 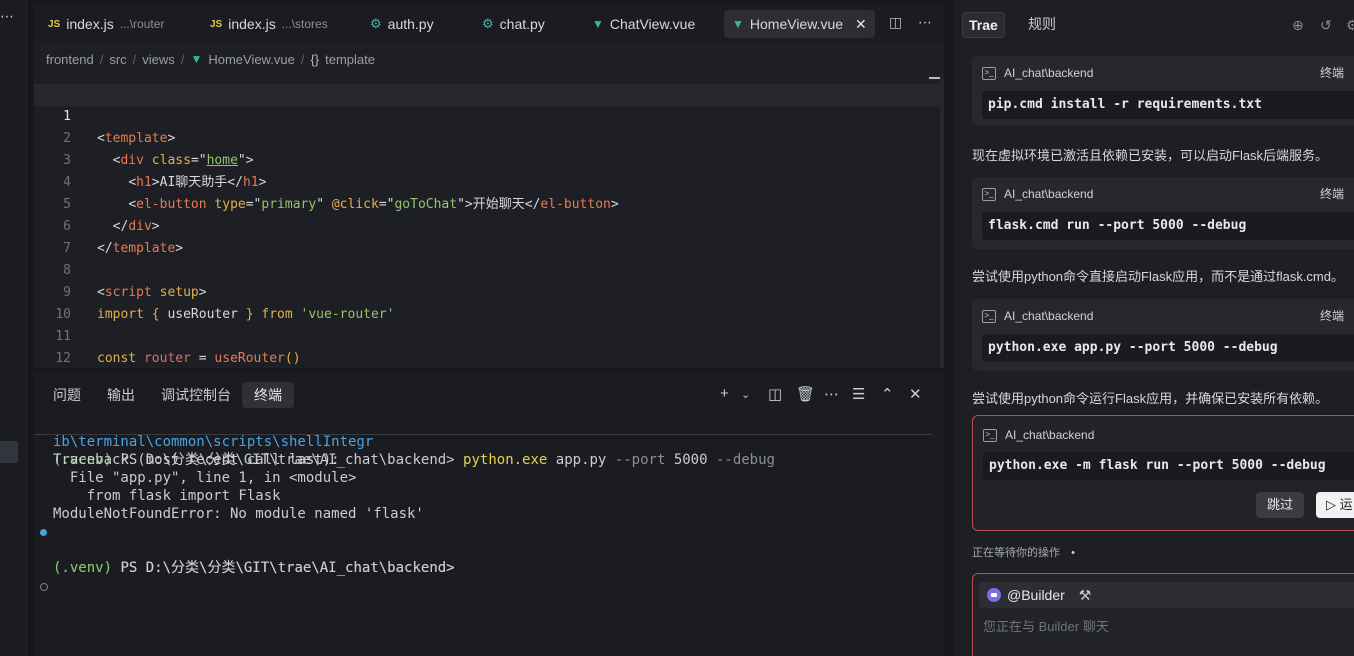 I want to click on chevron-down-icon: ⌄, so click(x=745, y=394).